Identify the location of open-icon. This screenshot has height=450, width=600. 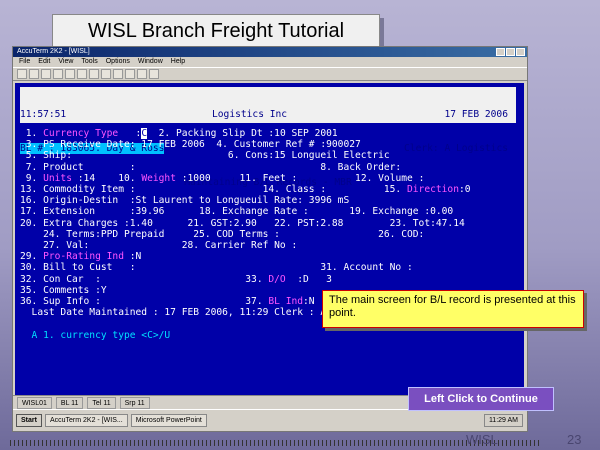
(34, 74).